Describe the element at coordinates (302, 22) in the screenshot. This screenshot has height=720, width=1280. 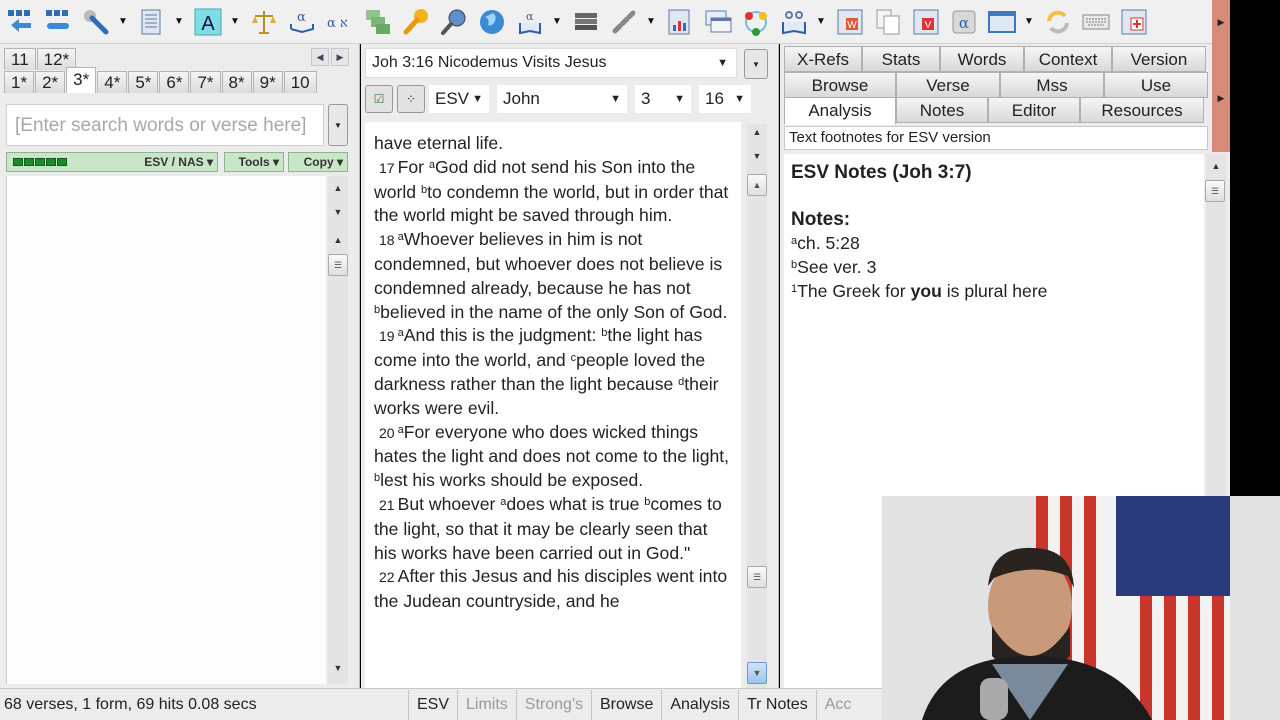
I see `alpha-book-button: α` at that location.